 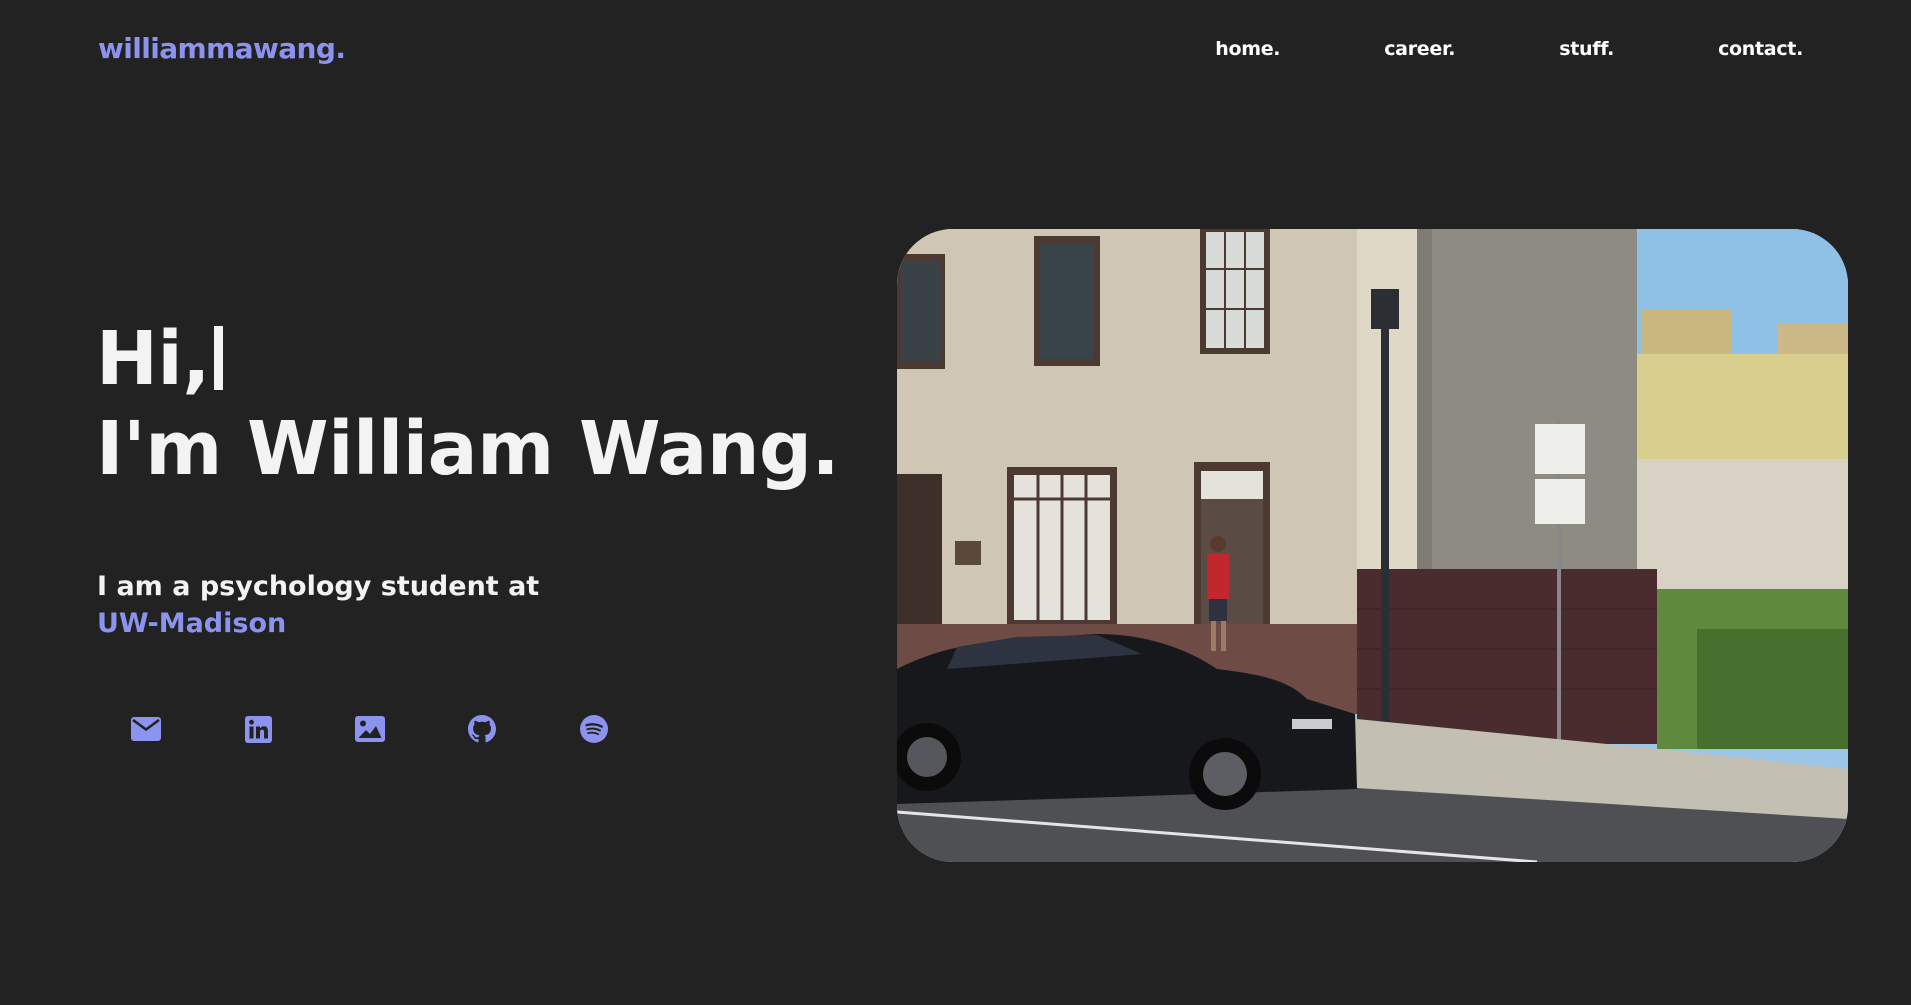 I want to click on school-link: UW-Madison, so click(x=318, y=623).